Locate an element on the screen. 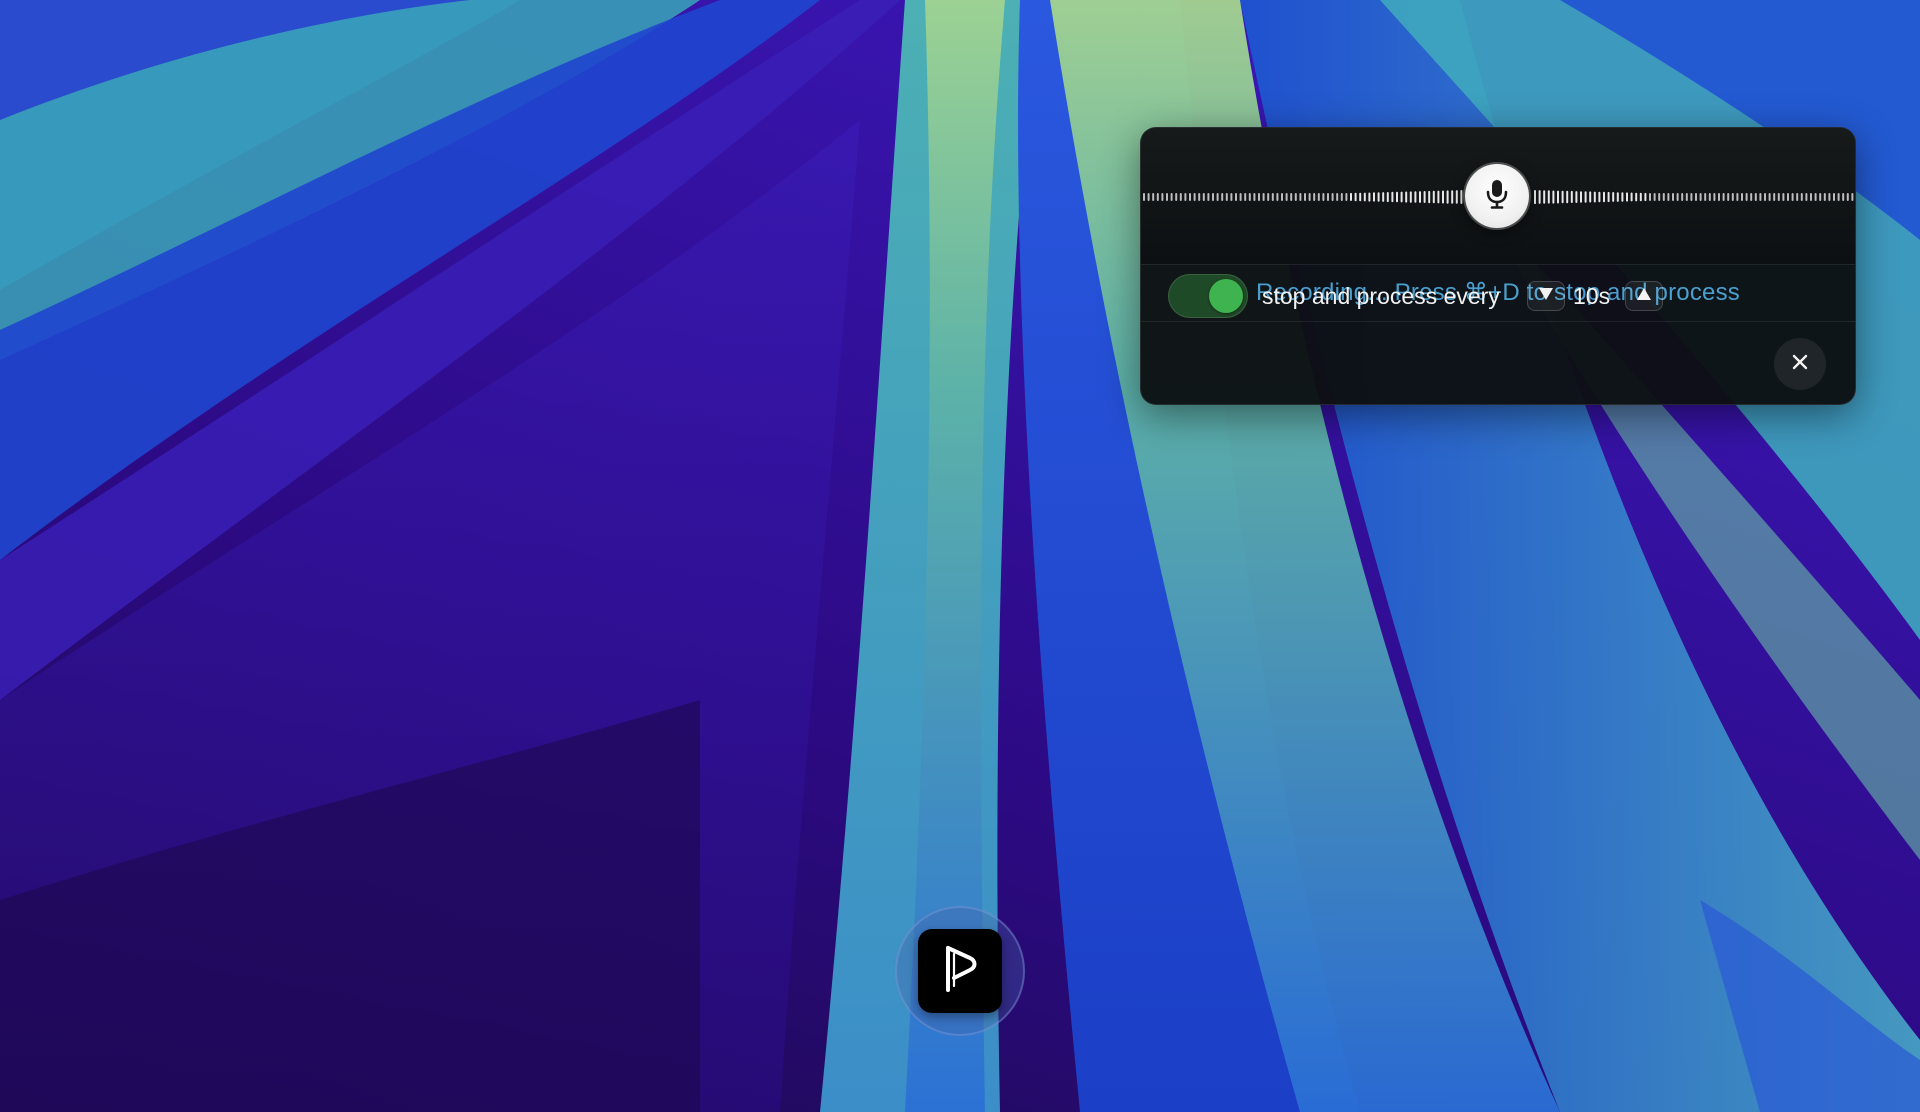  app-logo-icon is located at coordinates (960, 971).